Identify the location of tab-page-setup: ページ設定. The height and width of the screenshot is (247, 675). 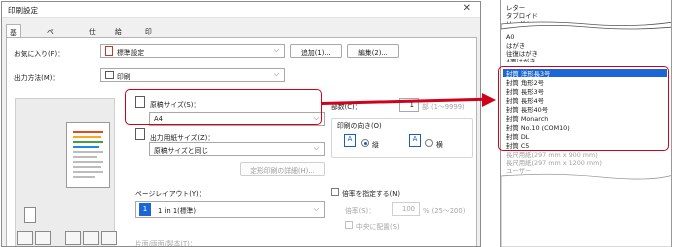
(50, 50).